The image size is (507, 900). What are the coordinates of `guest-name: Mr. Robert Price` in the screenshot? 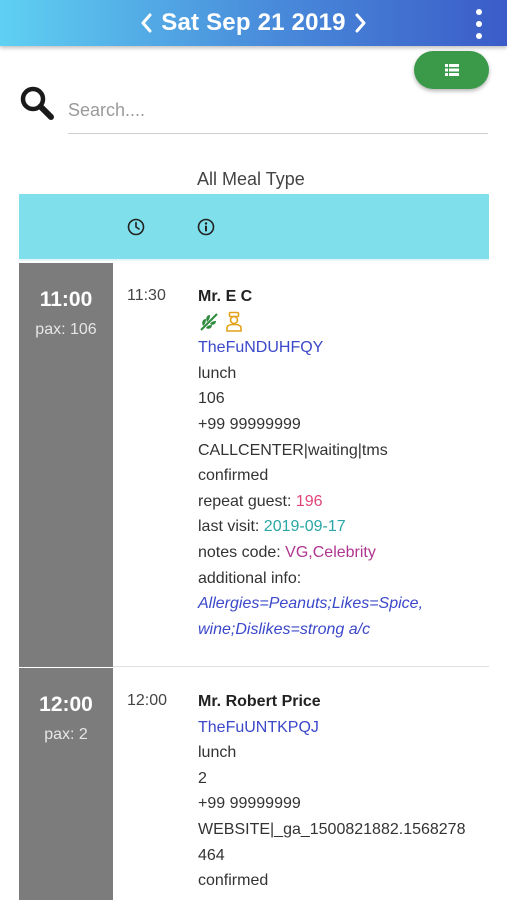 It's located at (343, 702).